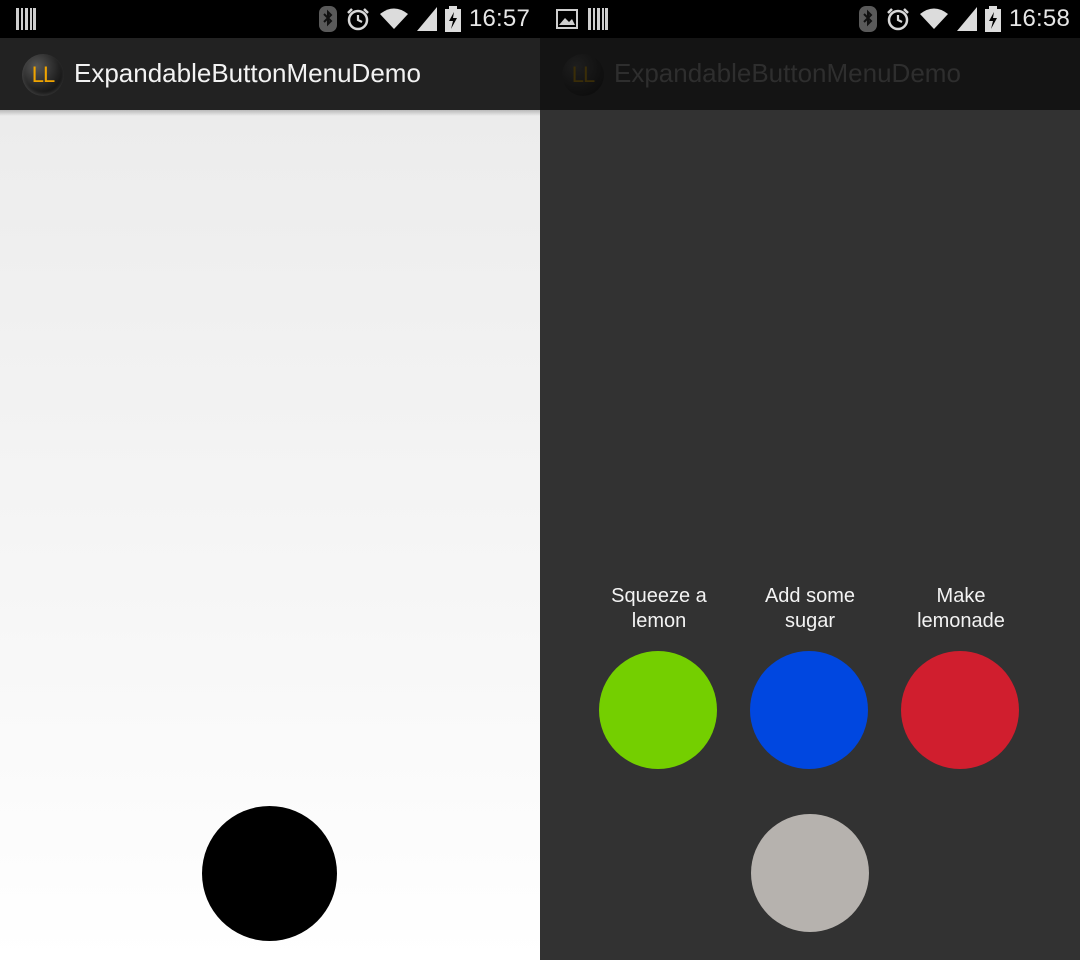 This screenshot has width=1080, height=960. I want to click on status-bar: 16:57, so click(270, 19).